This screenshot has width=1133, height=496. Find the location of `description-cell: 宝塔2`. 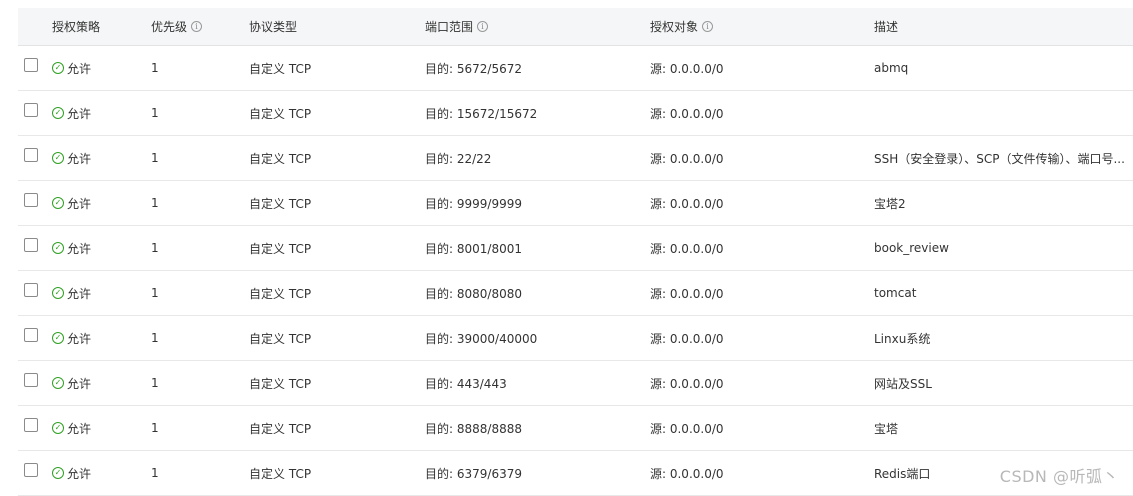

description-cell: 宝塔2 is located at coordinates (1003, 203).